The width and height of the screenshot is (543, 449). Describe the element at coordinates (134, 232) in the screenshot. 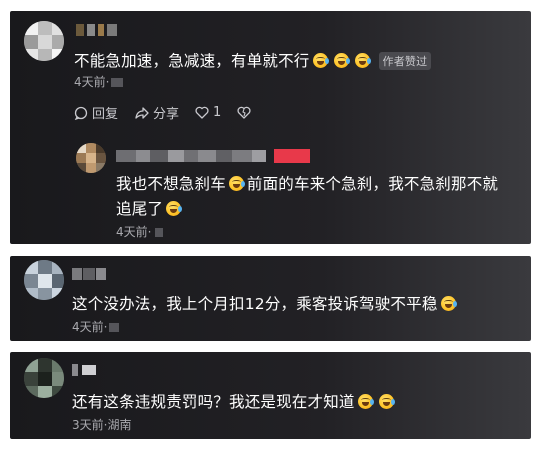

I see `reply-time: 4天前·` at that location.